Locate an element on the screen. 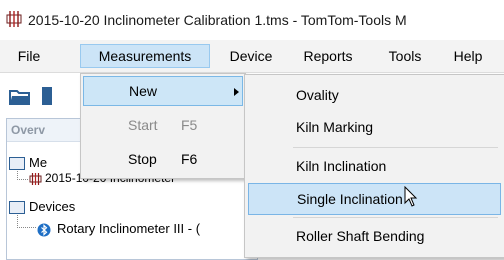 The width and height of the screenshot is (504, 260). submenu-item-roller-shaft-bending: Roller Shaft Bending is located at coordinates (374, 236).